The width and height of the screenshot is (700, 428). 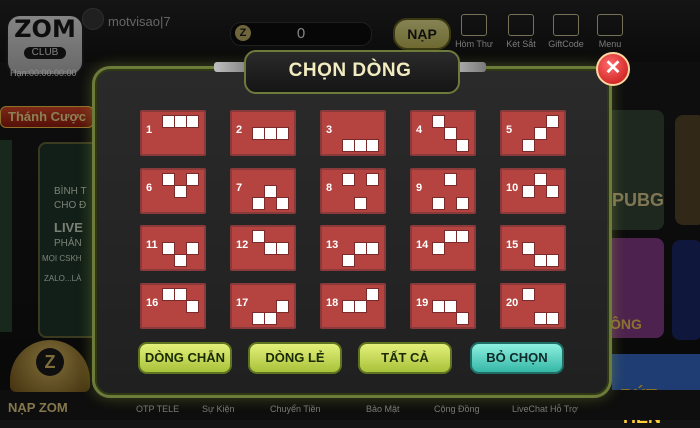 I want to click on line-number: 8, so click(x=329, y=188).